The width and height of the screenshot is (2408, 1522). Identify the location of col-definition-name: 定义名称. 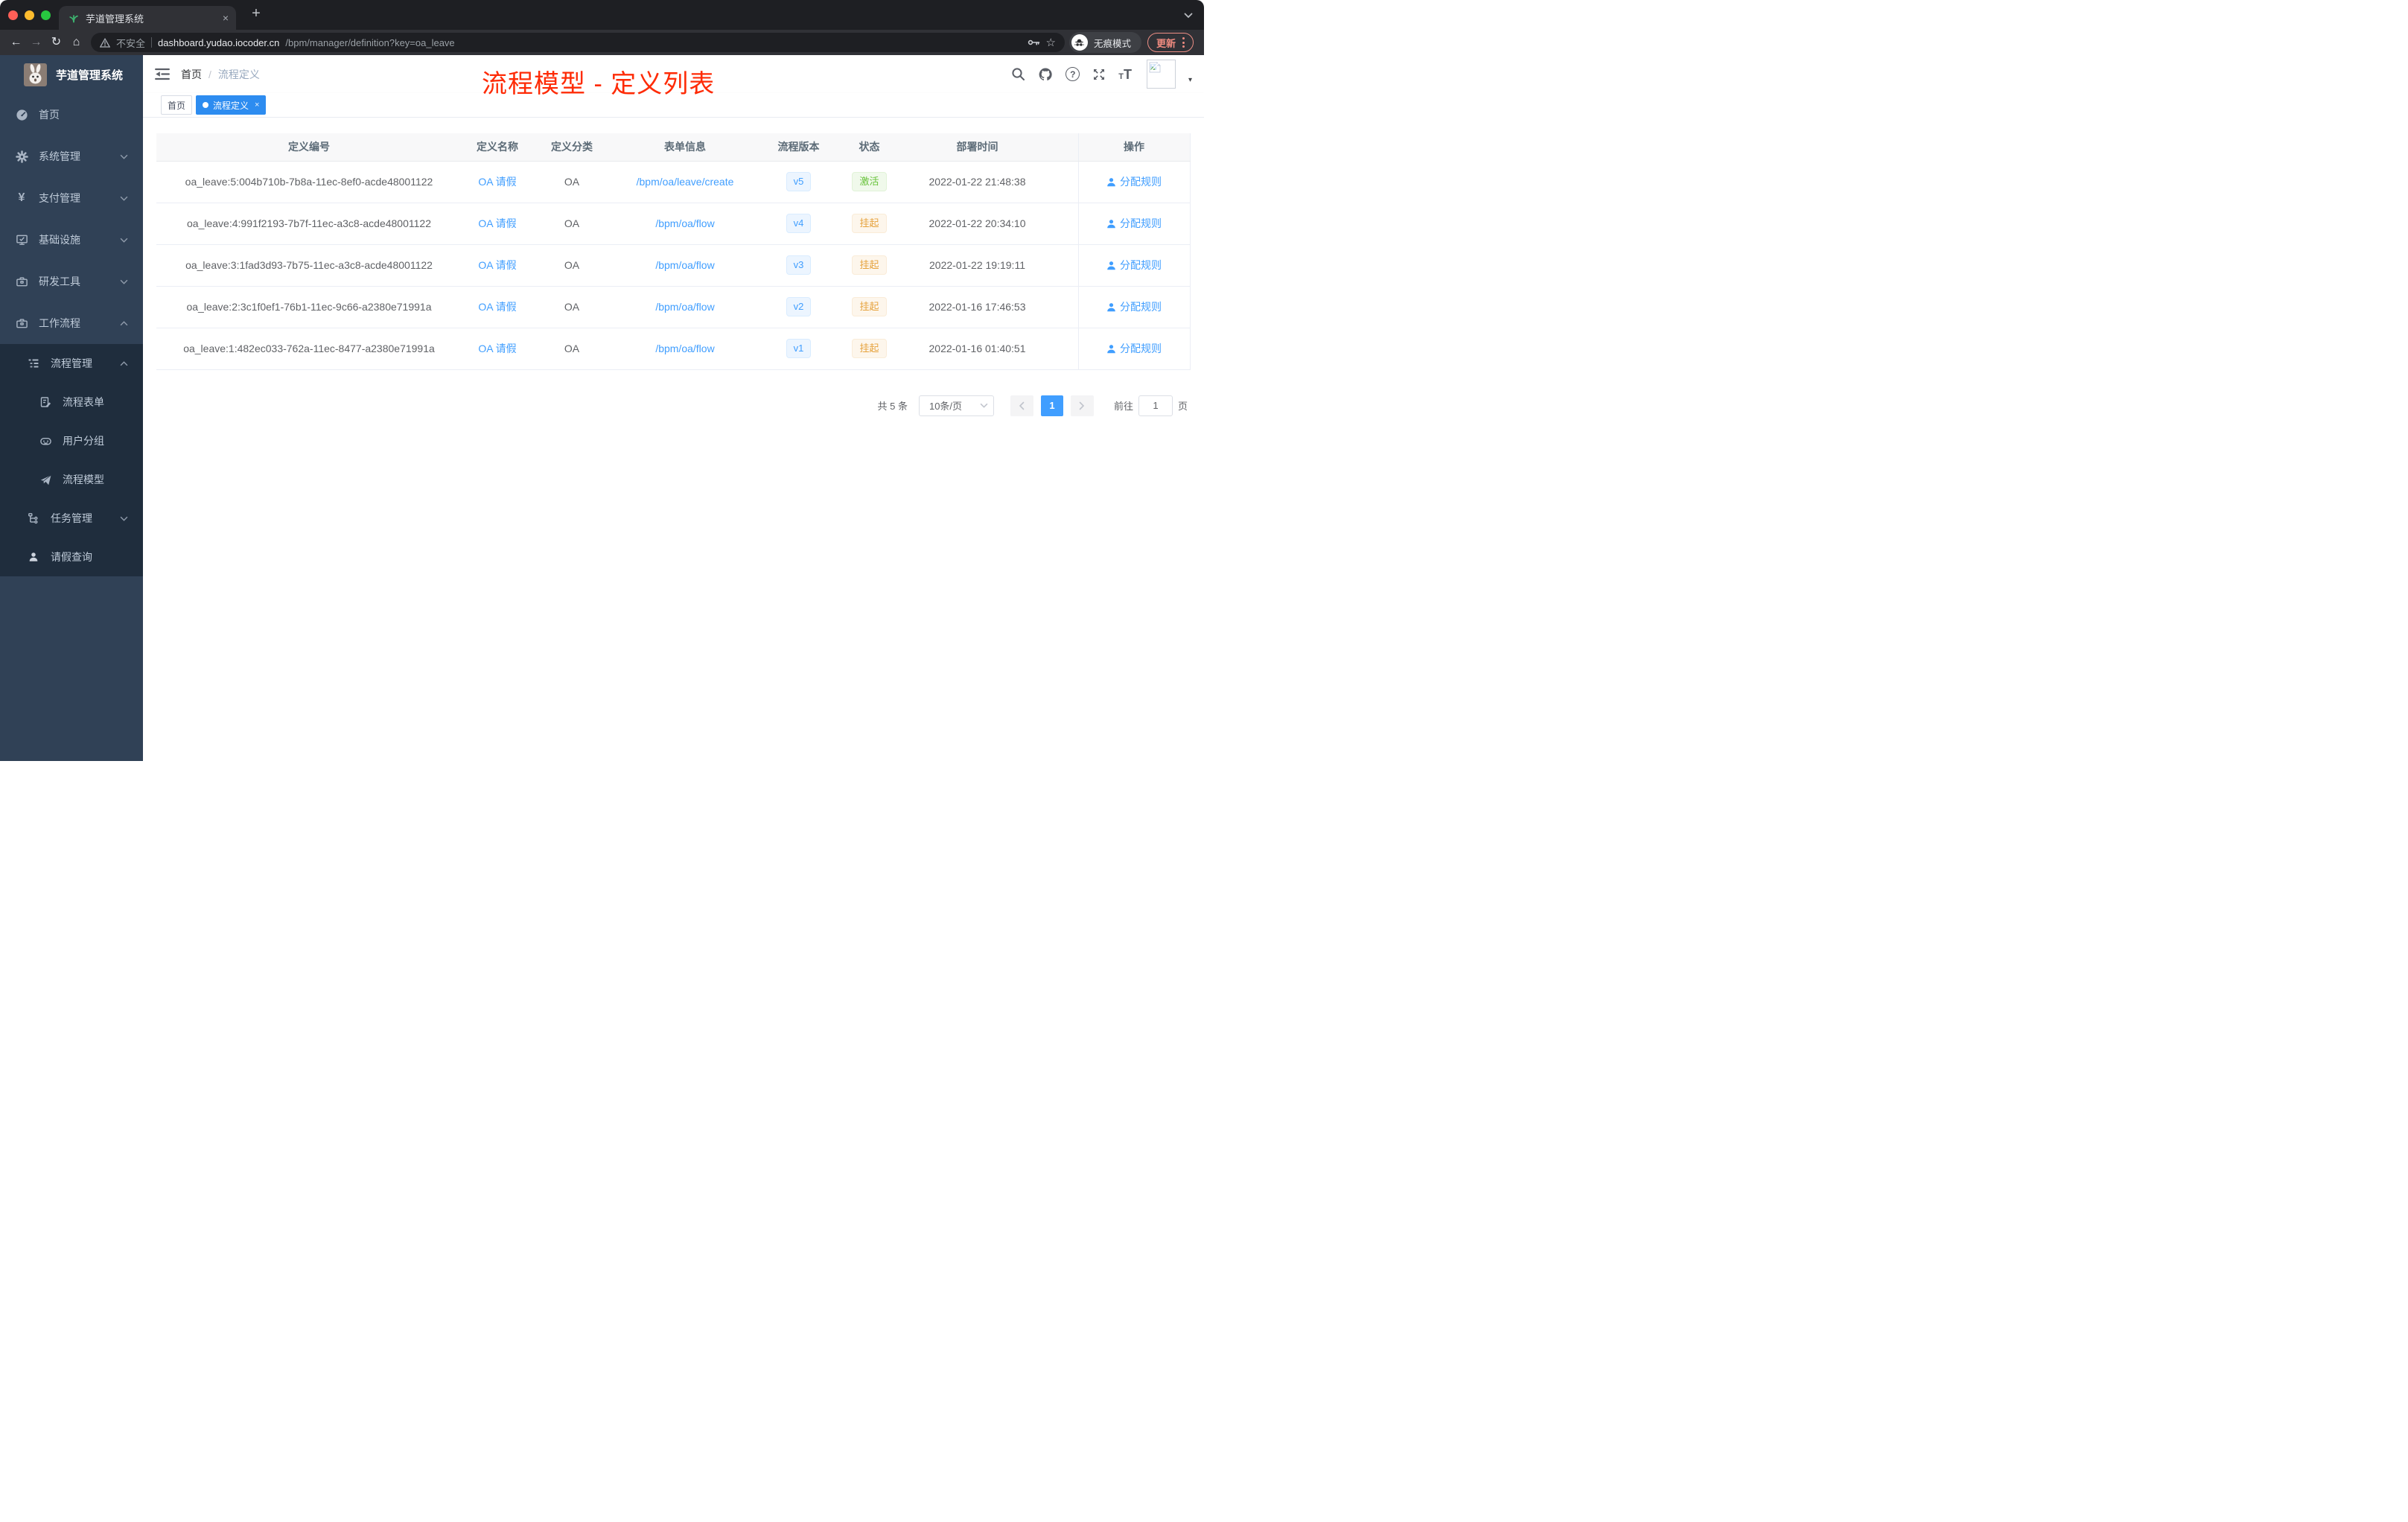
(497, 147).